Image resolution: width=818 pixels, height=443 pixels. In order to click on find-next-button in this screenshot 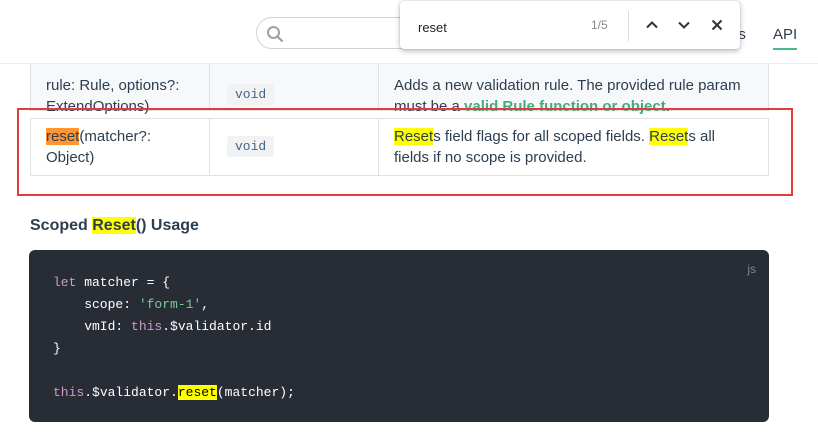, I will do `click(684, 25)`.